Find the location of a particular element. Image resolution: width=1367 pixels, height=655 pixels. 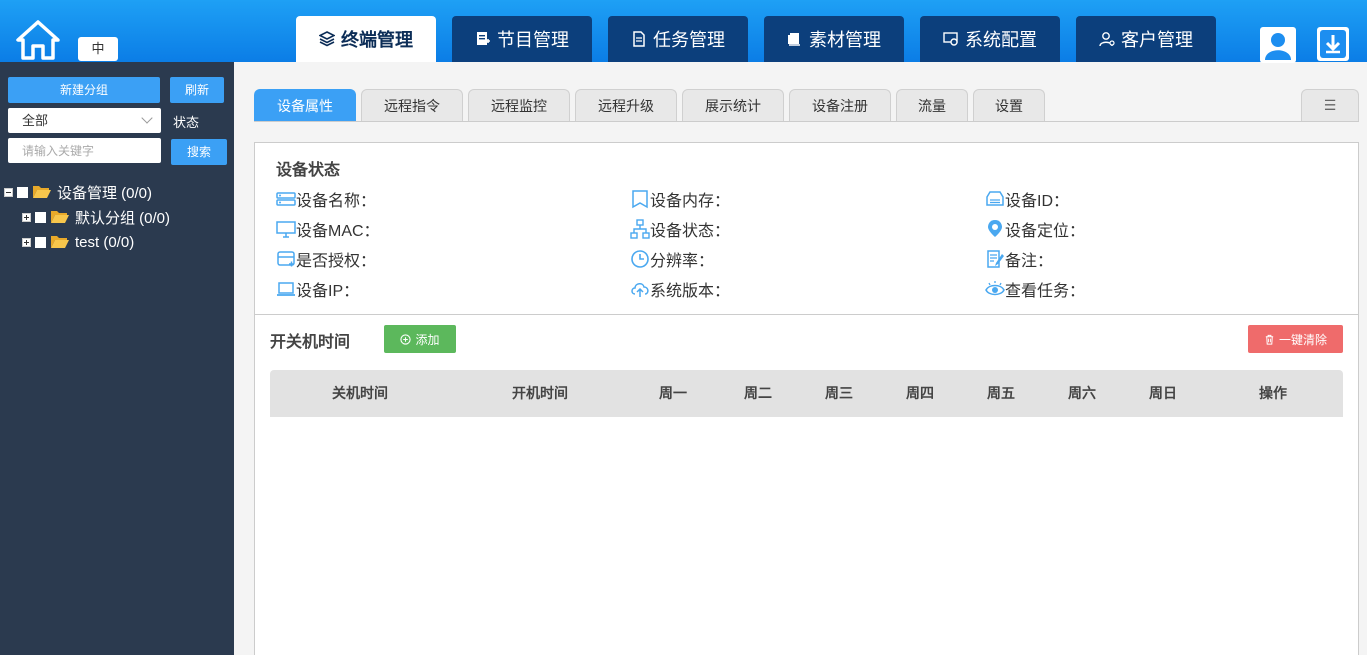

prop-device-ip: 设备IP： is located at coordinates (317, 289).